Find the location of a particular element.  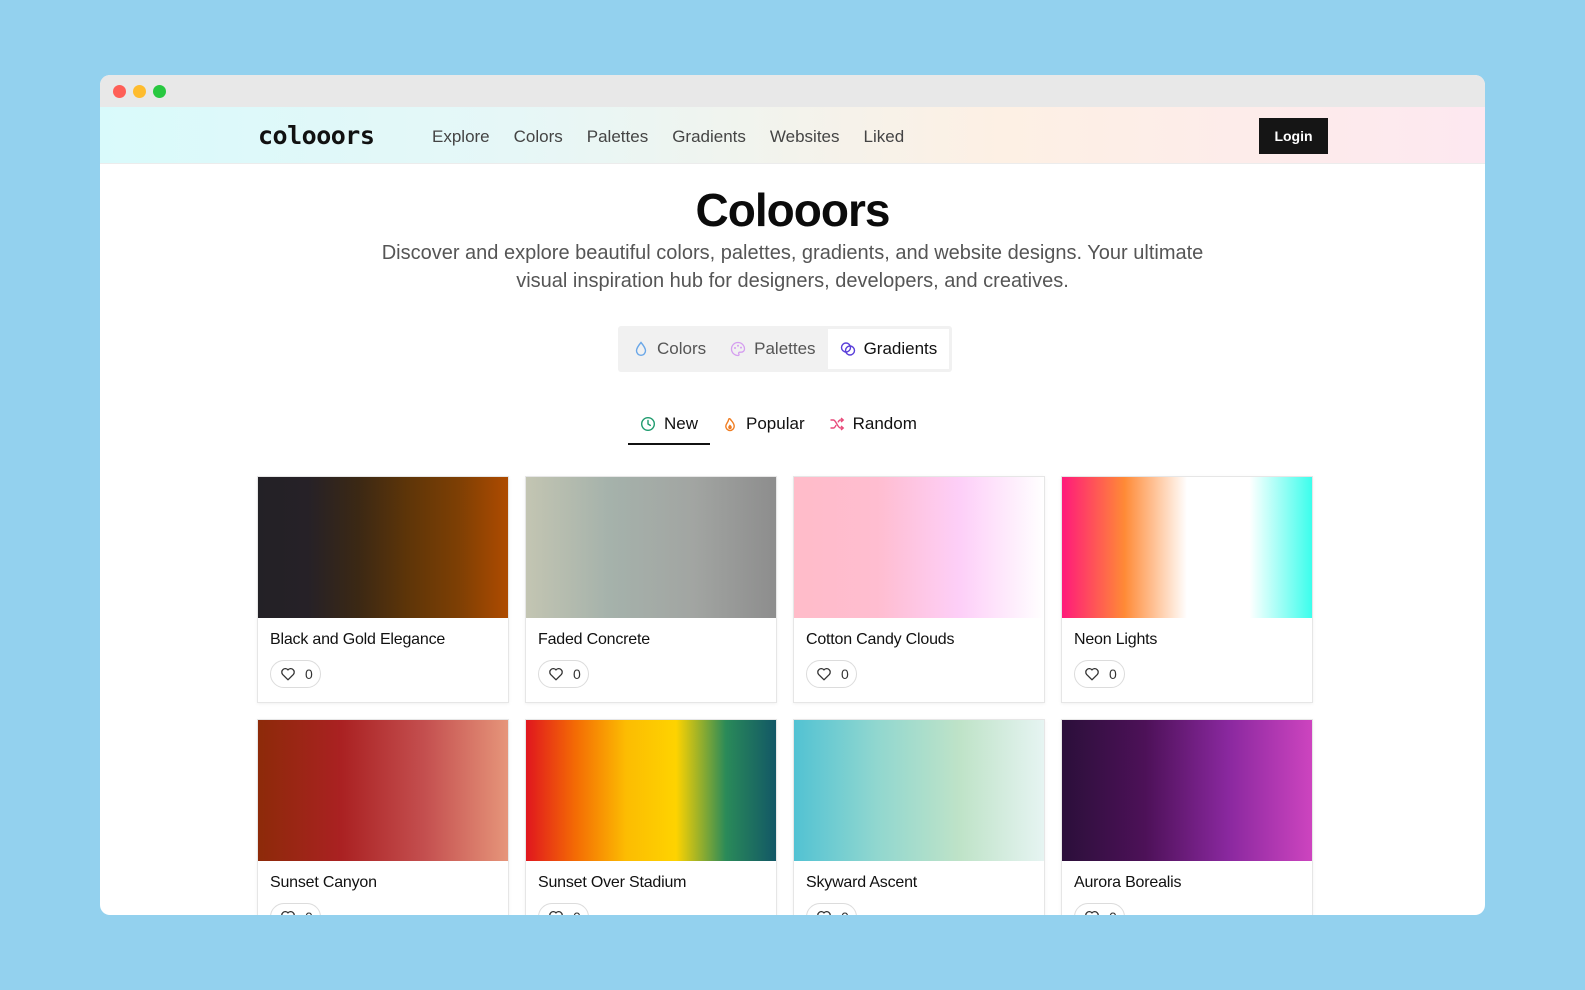

gradient-card: Sunset Over Stadium 0 is located at coordinates (651, 817).